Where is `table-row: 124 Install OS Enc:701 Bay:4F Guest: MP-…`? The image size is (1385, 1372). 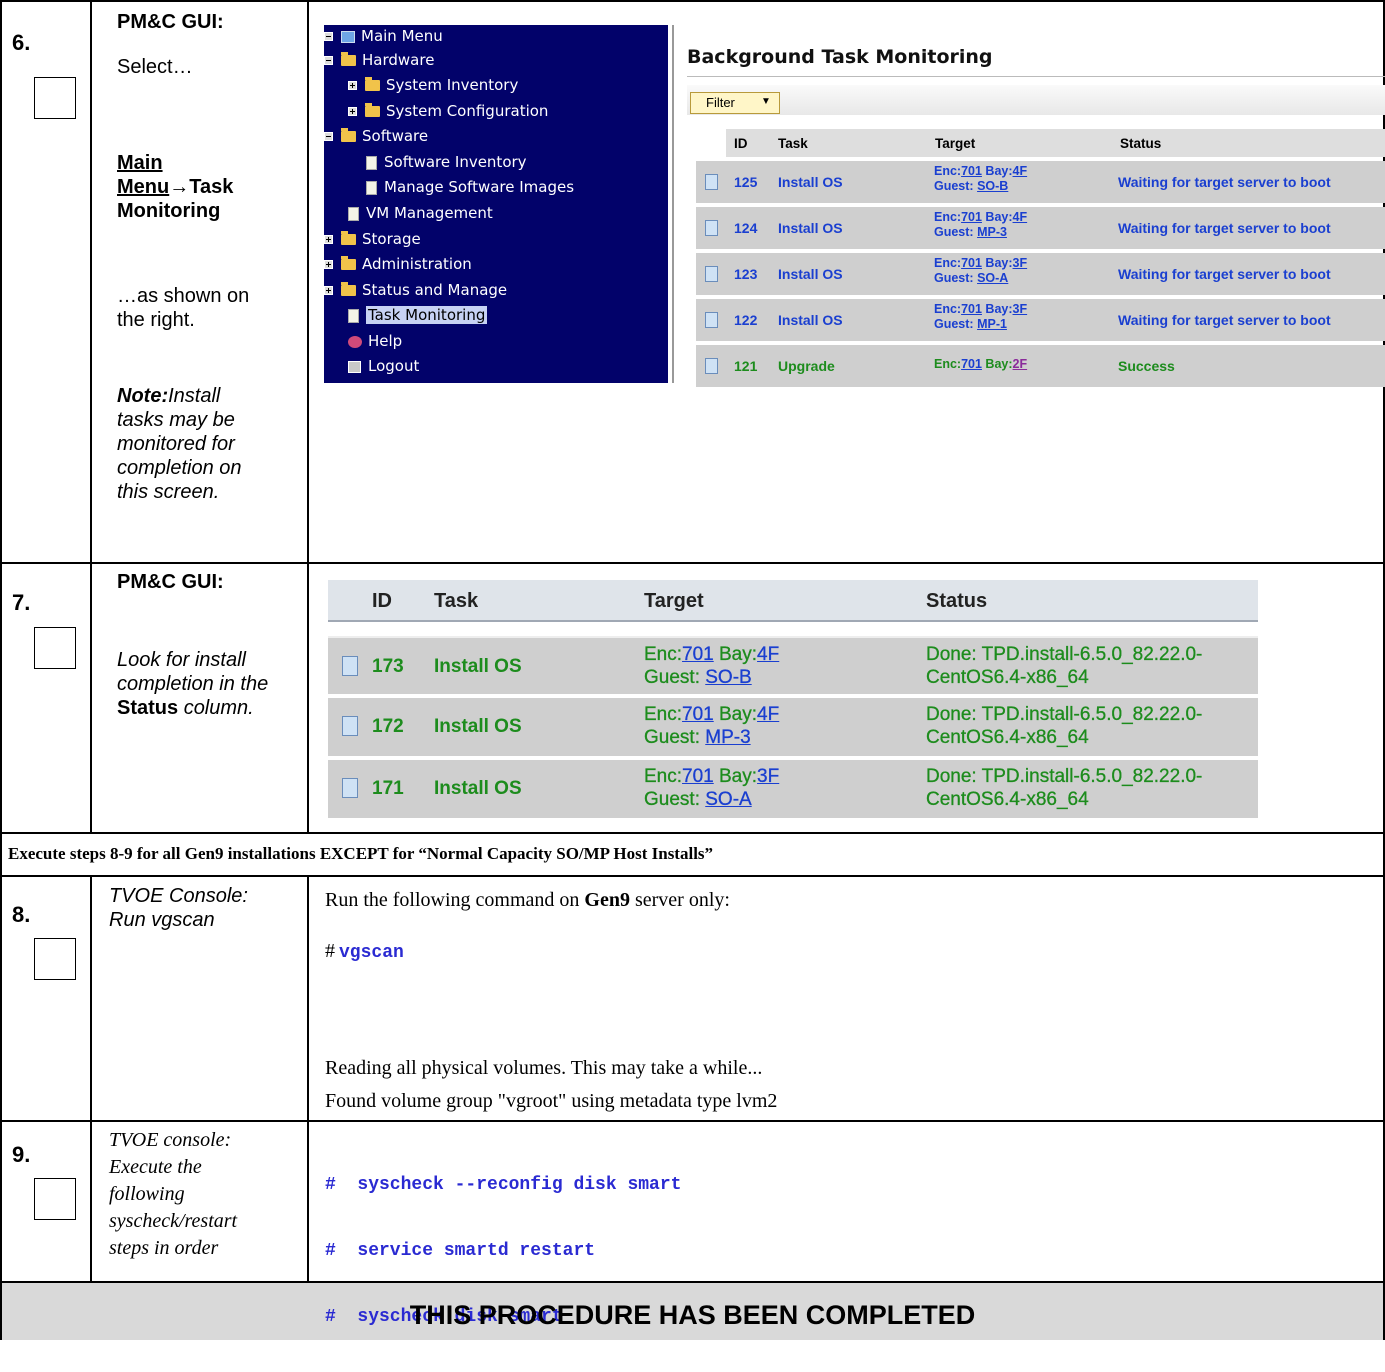
table-row: 124 Install OS Enc:701 Bay:4F Guest: MP-… is located at coordinates (1040, 228).